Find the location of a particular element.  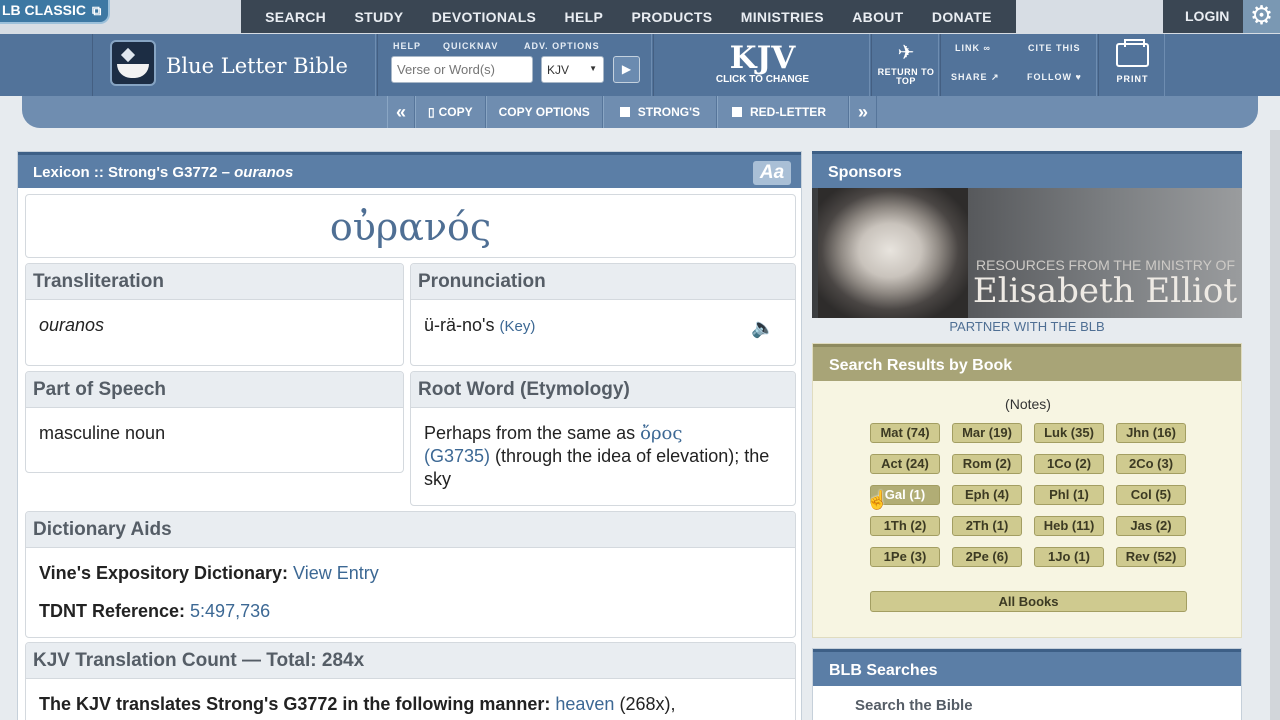

share-tools: LINK ∞ CITE THIS SHARE ↗ FOLLOW ♥ is located at coordinates (1018, 65).